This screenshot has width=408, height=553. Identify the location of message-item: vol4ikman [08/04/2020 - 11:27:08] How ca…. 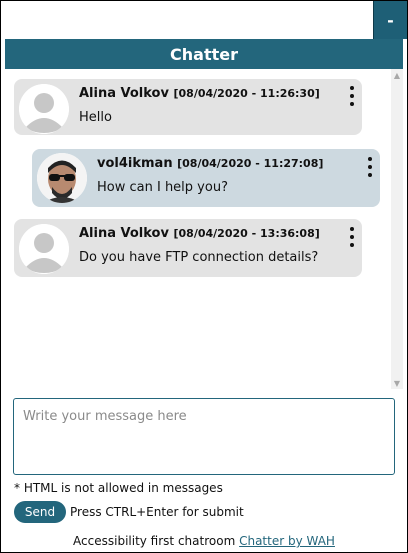
(206, 178).